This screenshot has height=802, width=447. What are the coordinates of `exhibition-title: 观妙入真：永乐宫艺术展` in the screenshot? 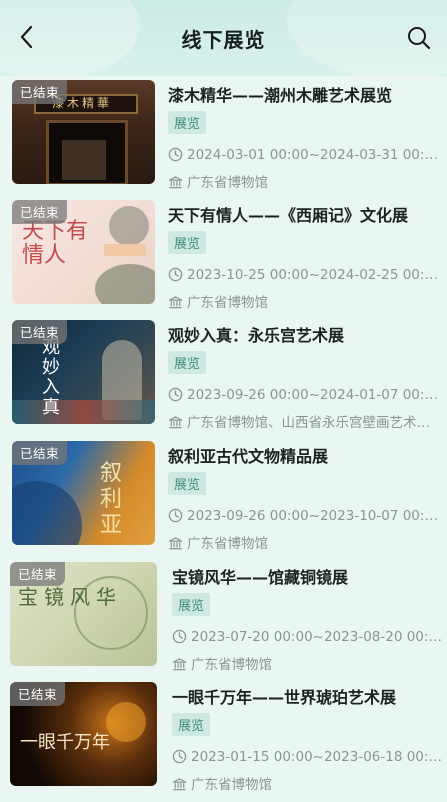 It's located at (304, 334).